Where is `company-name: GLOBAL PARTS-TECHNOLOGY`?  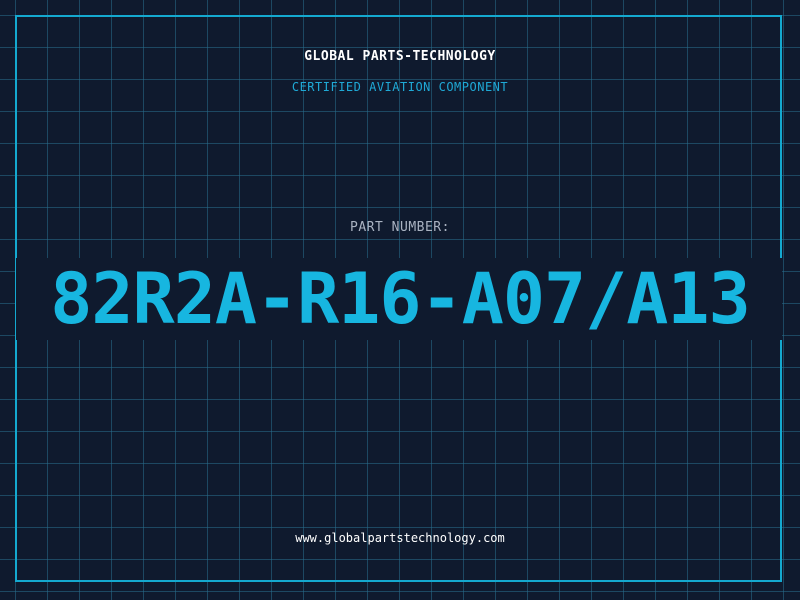
company-name: GLOBAL PARTS-TECHNOLOGY is located at coordinates (400, 56).